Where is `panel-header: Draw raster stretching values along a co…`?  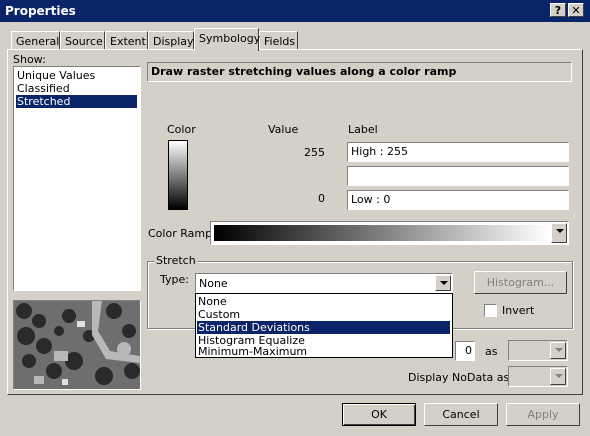
panel-header: Draw raster stretching values along a co… is located at coordinates (359, 72).